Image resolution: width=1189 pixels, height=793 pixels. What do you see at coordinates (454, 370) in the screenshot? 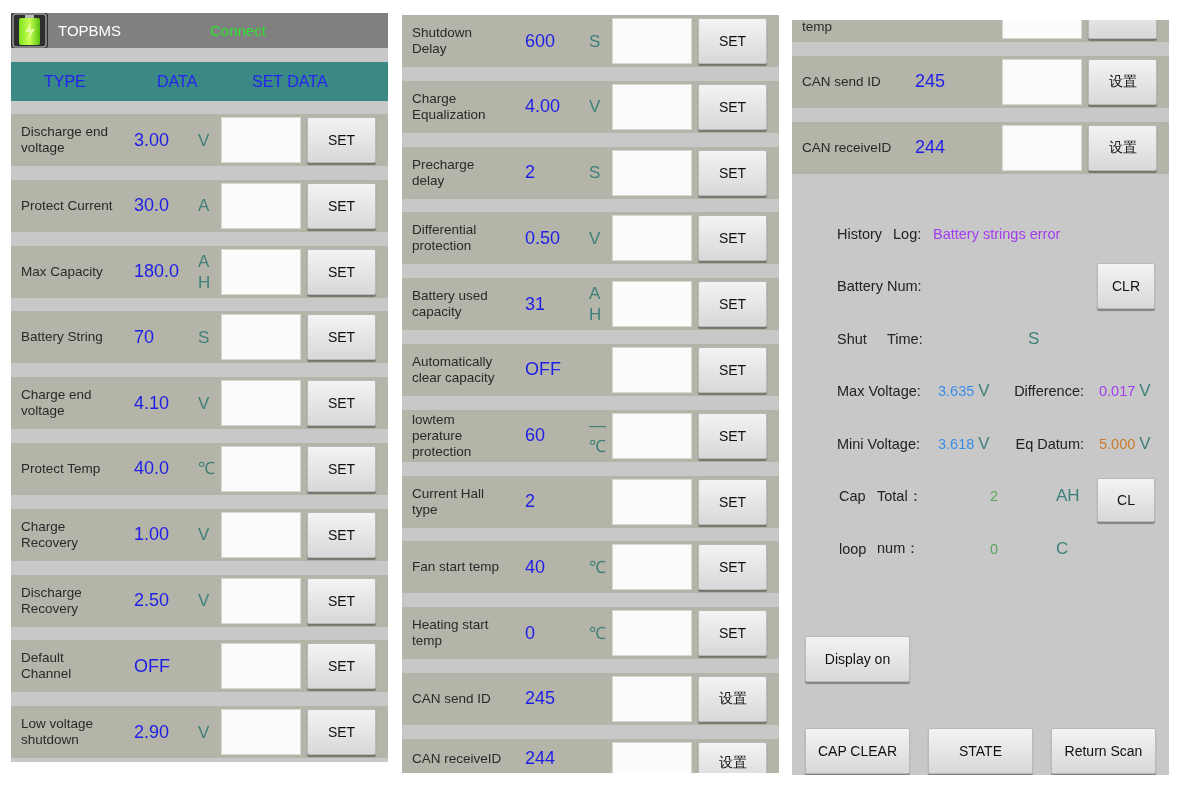
I see `parameter-label: Automatically clear capacity` at bounding box center [454, 370].